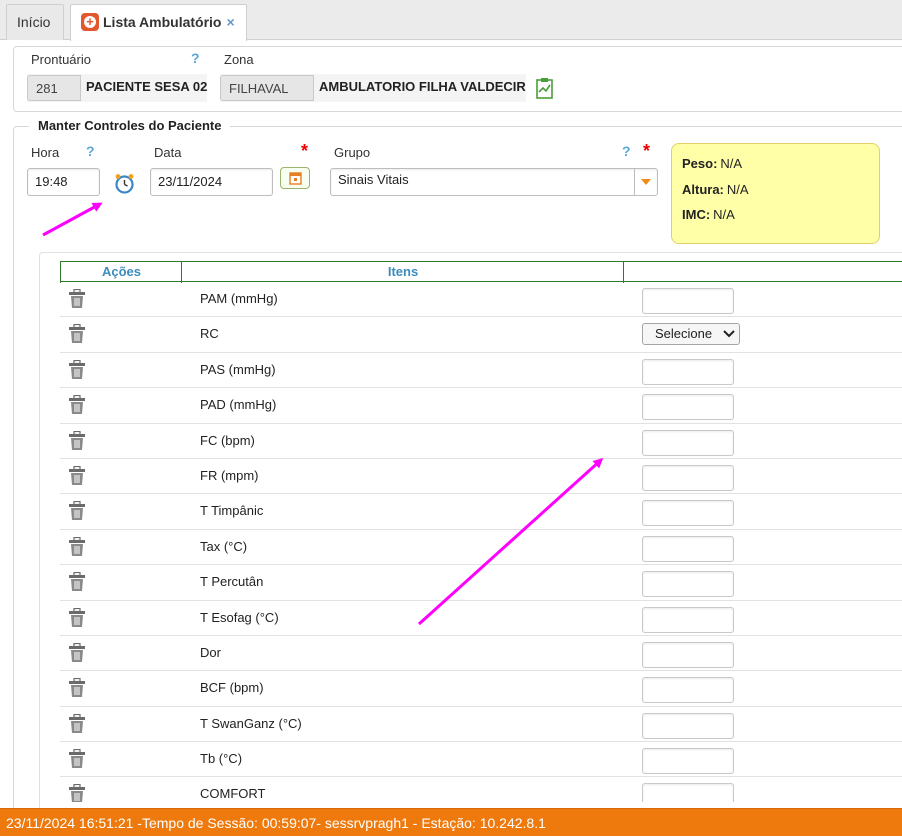  I want to click on tab-inicio: Início, so click(35, 22).